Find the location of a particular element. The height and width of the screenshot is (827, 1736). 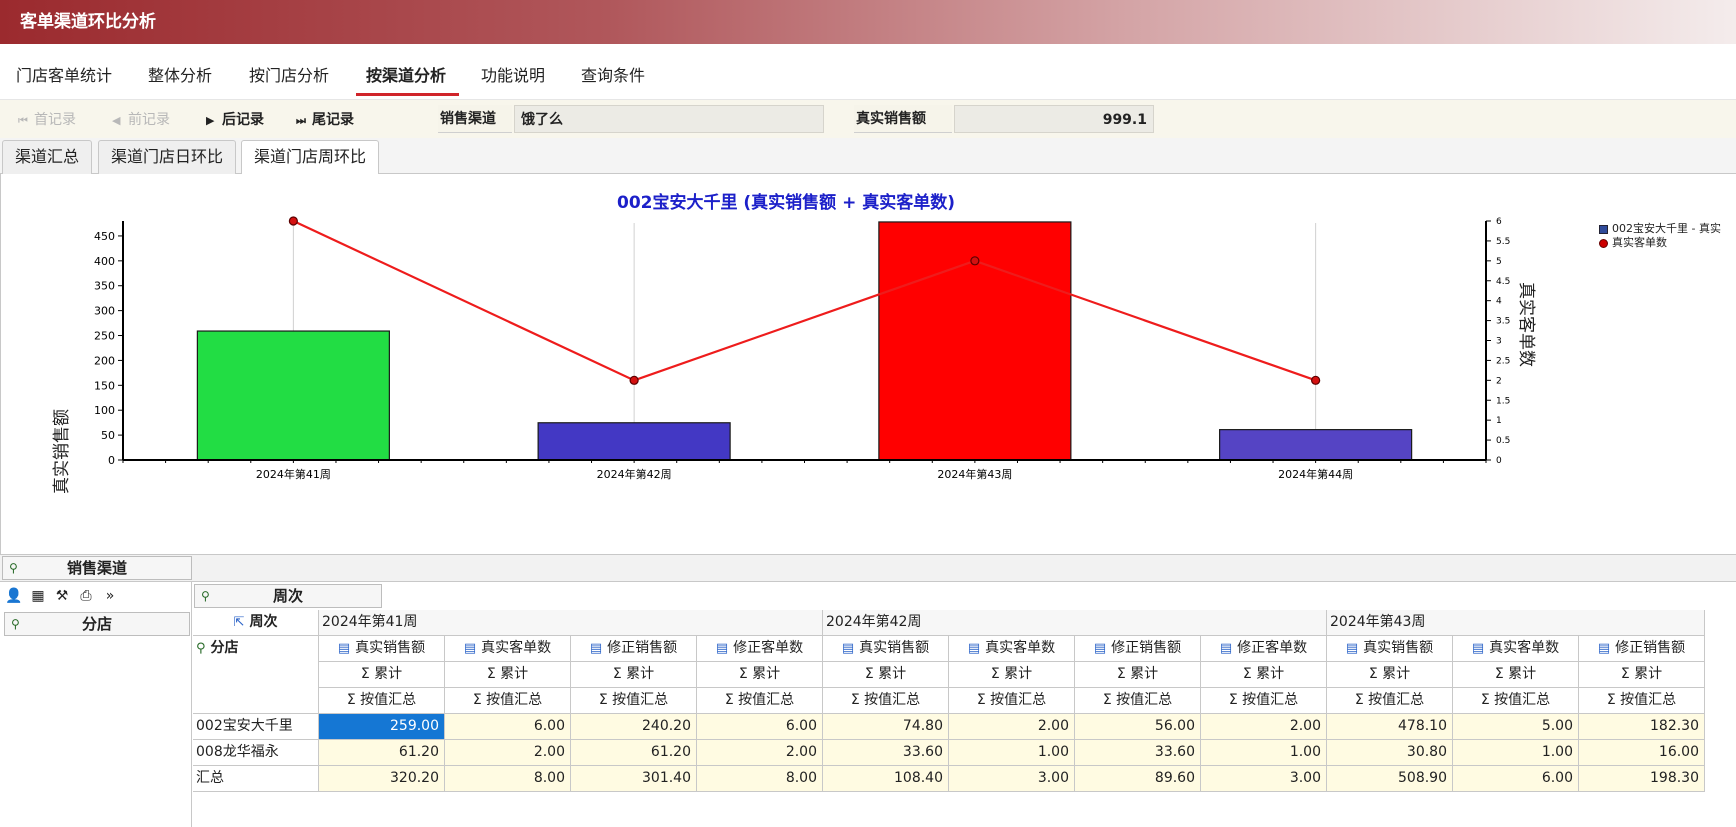

table-row-header: 汇总 is located at coordinates (256, 779).